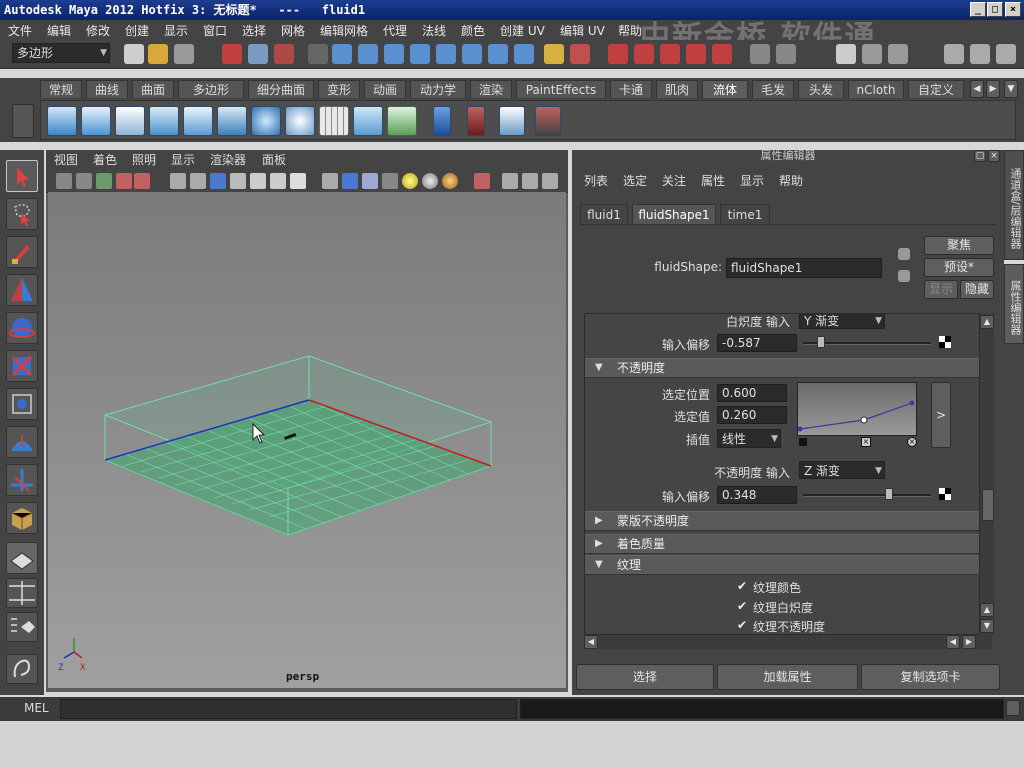 The height and width of the screenshot is (768, 1024). Describe the element at coordinates (215, 30) in the screenshot. I see `menu-window: 窗口` at that location.